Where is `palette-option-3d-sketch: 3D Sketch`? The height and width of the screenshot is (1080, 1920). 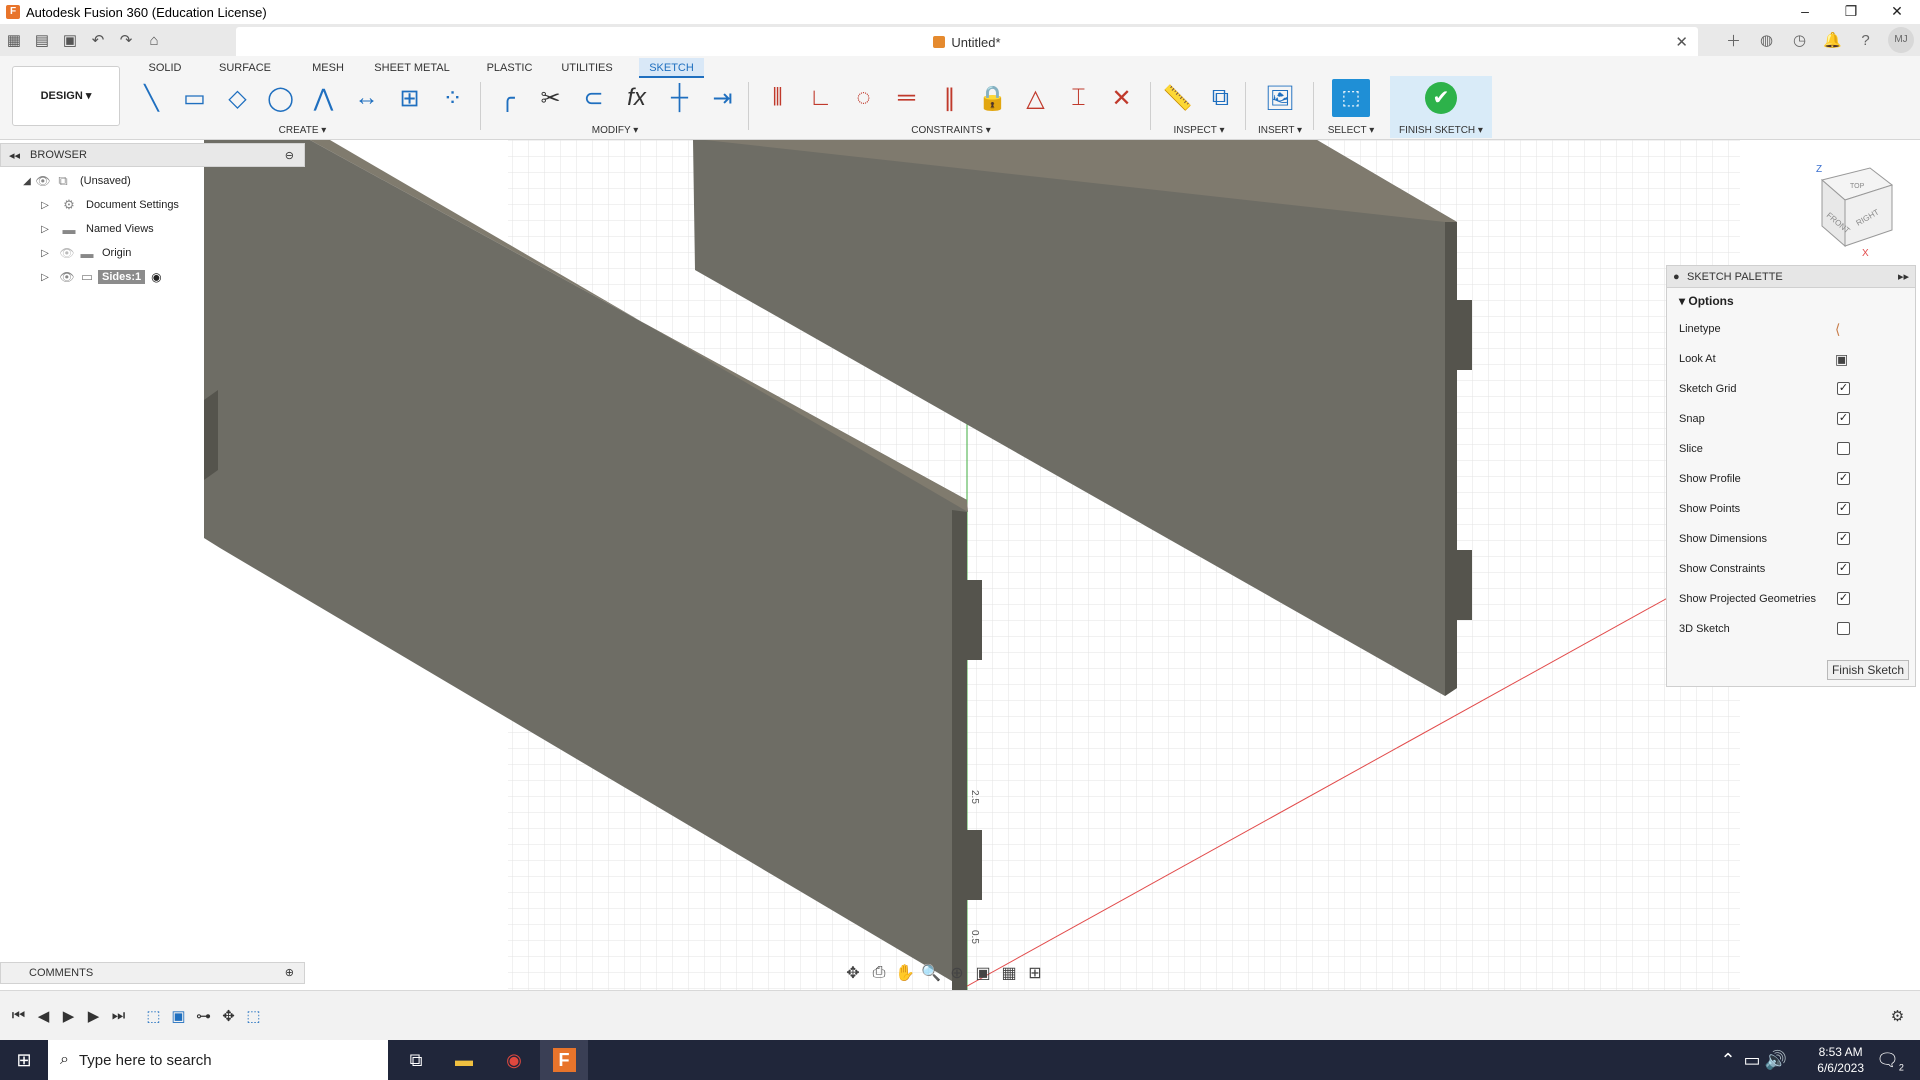
palette-option-3d-sketch: 3D Sketch is located at coordinates (1791, 629).